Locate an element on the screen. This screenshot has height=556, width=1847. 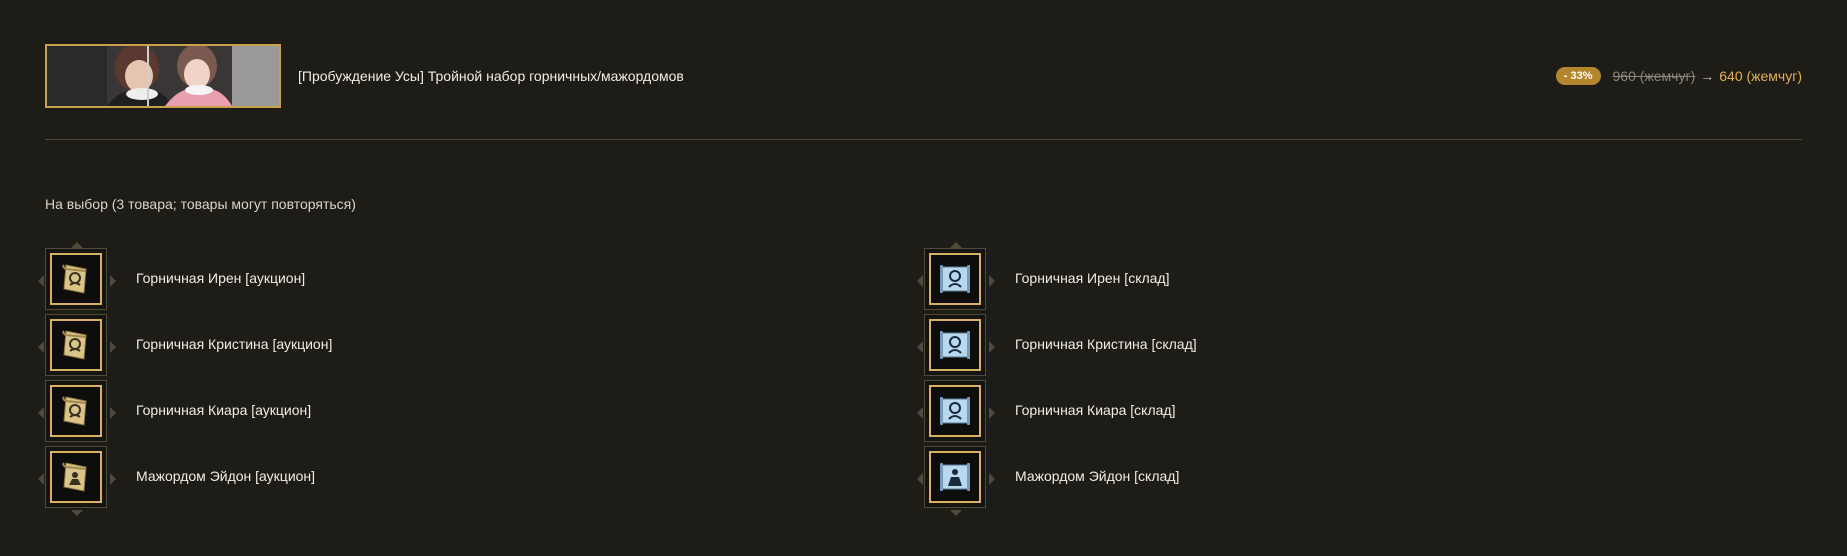
discount-badge: - 33% is located at coordinates (1578, 76).